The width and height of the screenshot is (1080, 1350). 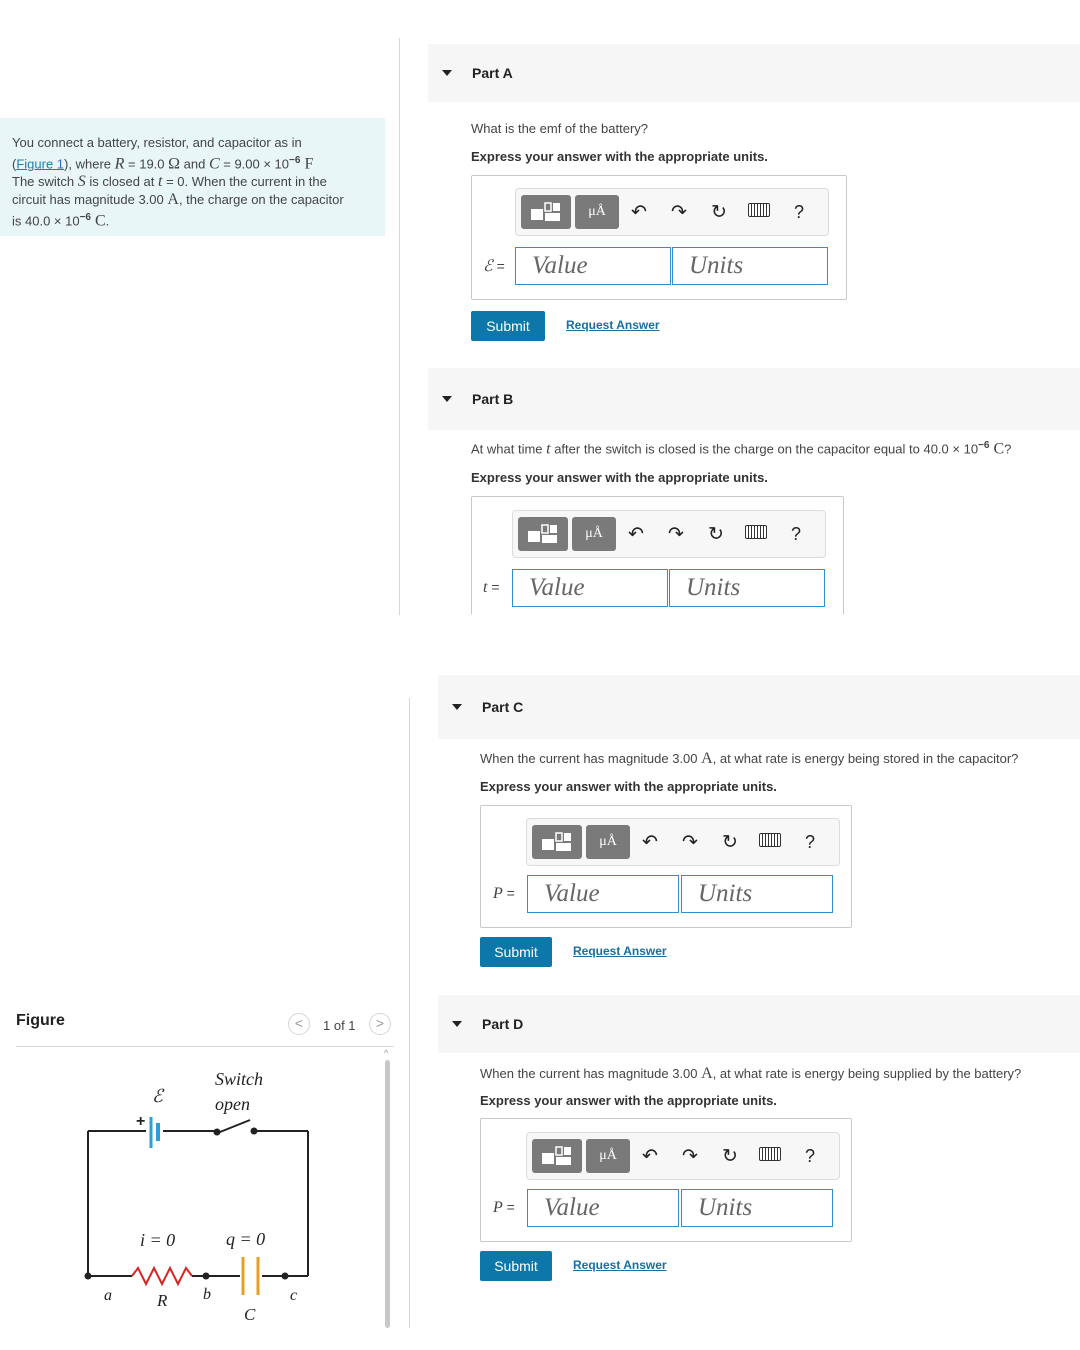 I want to click on current-label: i = 0, so click(x=157, y=1240).